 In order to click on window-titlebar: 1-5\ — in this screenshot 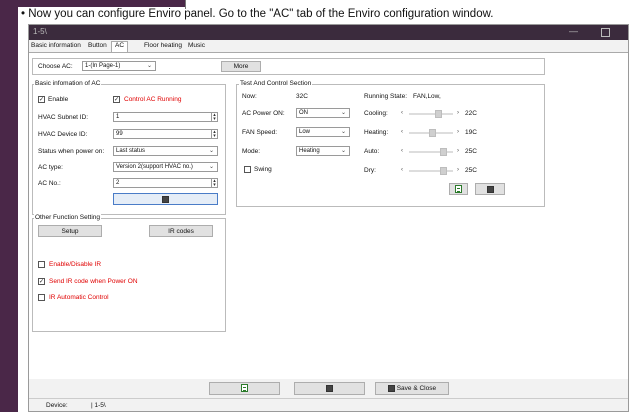, I will do `click(328, 32)`.